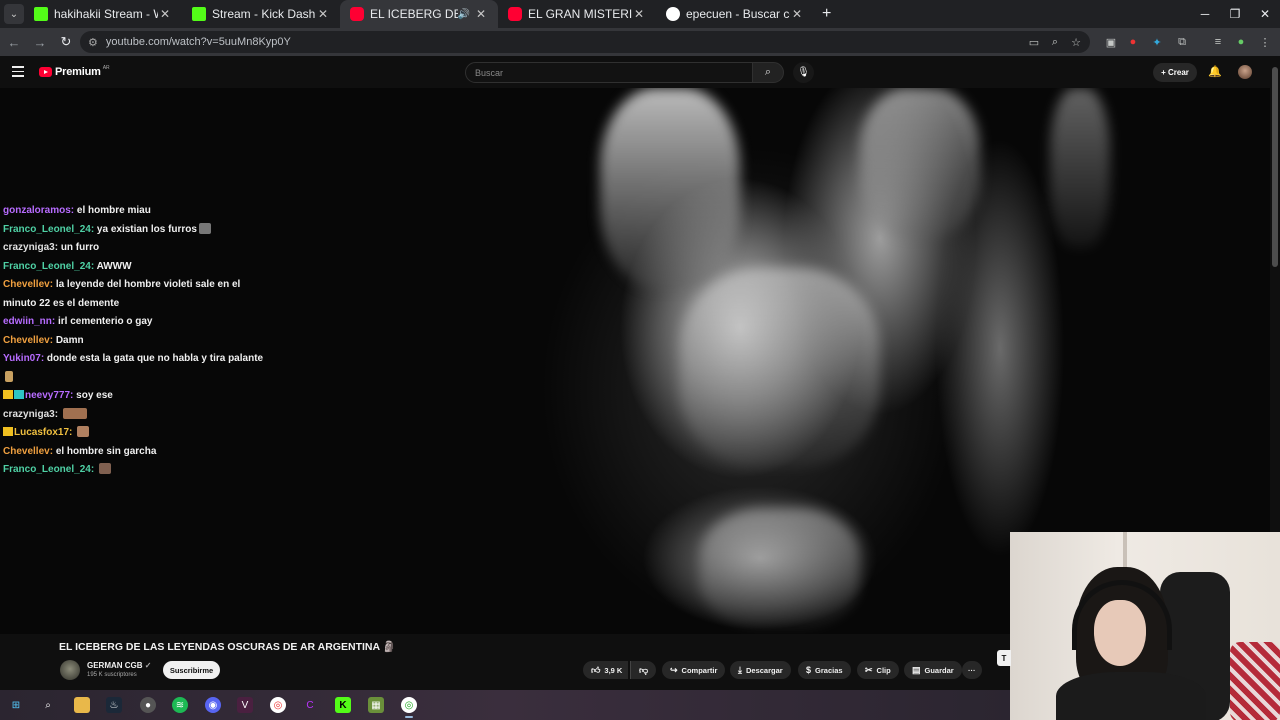 The width and height of the screenshot is (1280, 720). What do you see at coordinates (19, 394) in the screenshot?
I see `subscriber-badge-icon` at bounding box center [19, 394].